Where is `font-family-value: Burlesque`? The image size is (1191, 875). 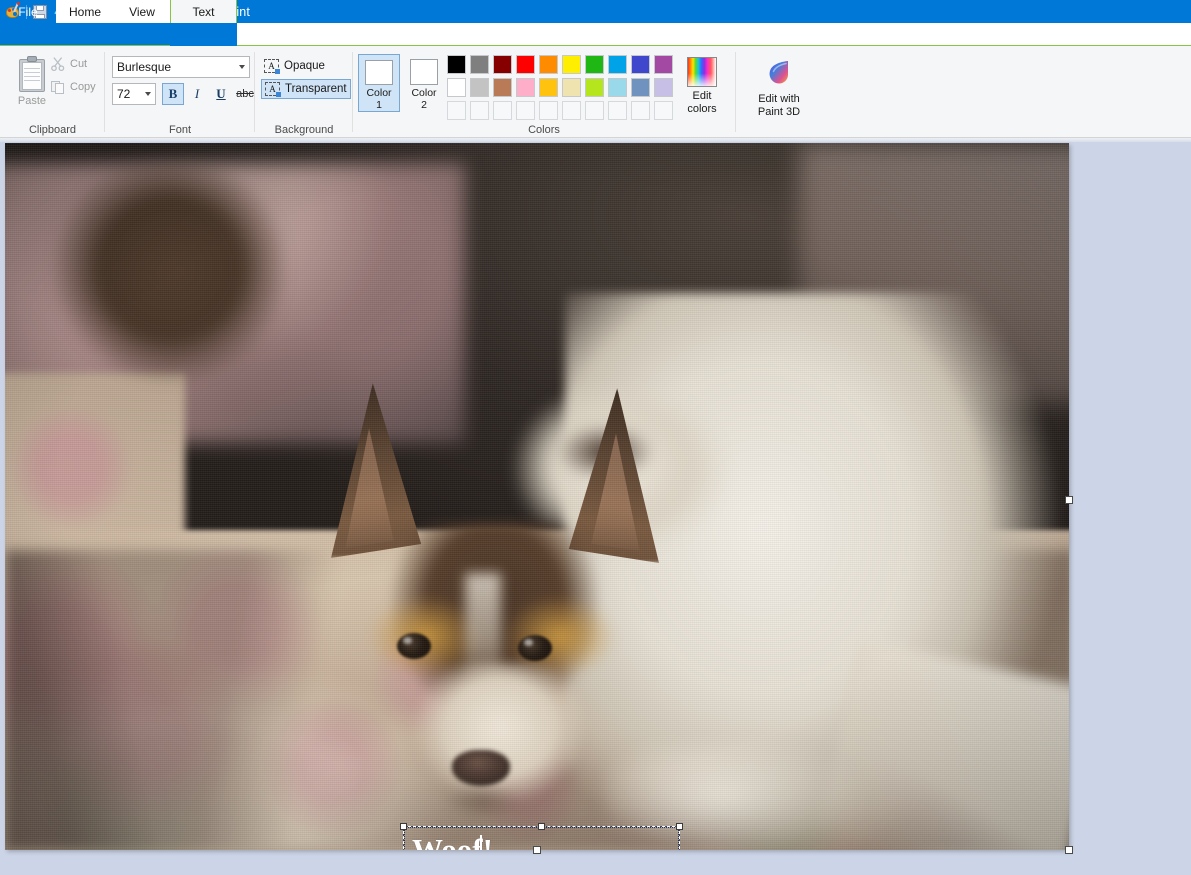 font-family-value: Burlesque is located at coordinates (144, 67).